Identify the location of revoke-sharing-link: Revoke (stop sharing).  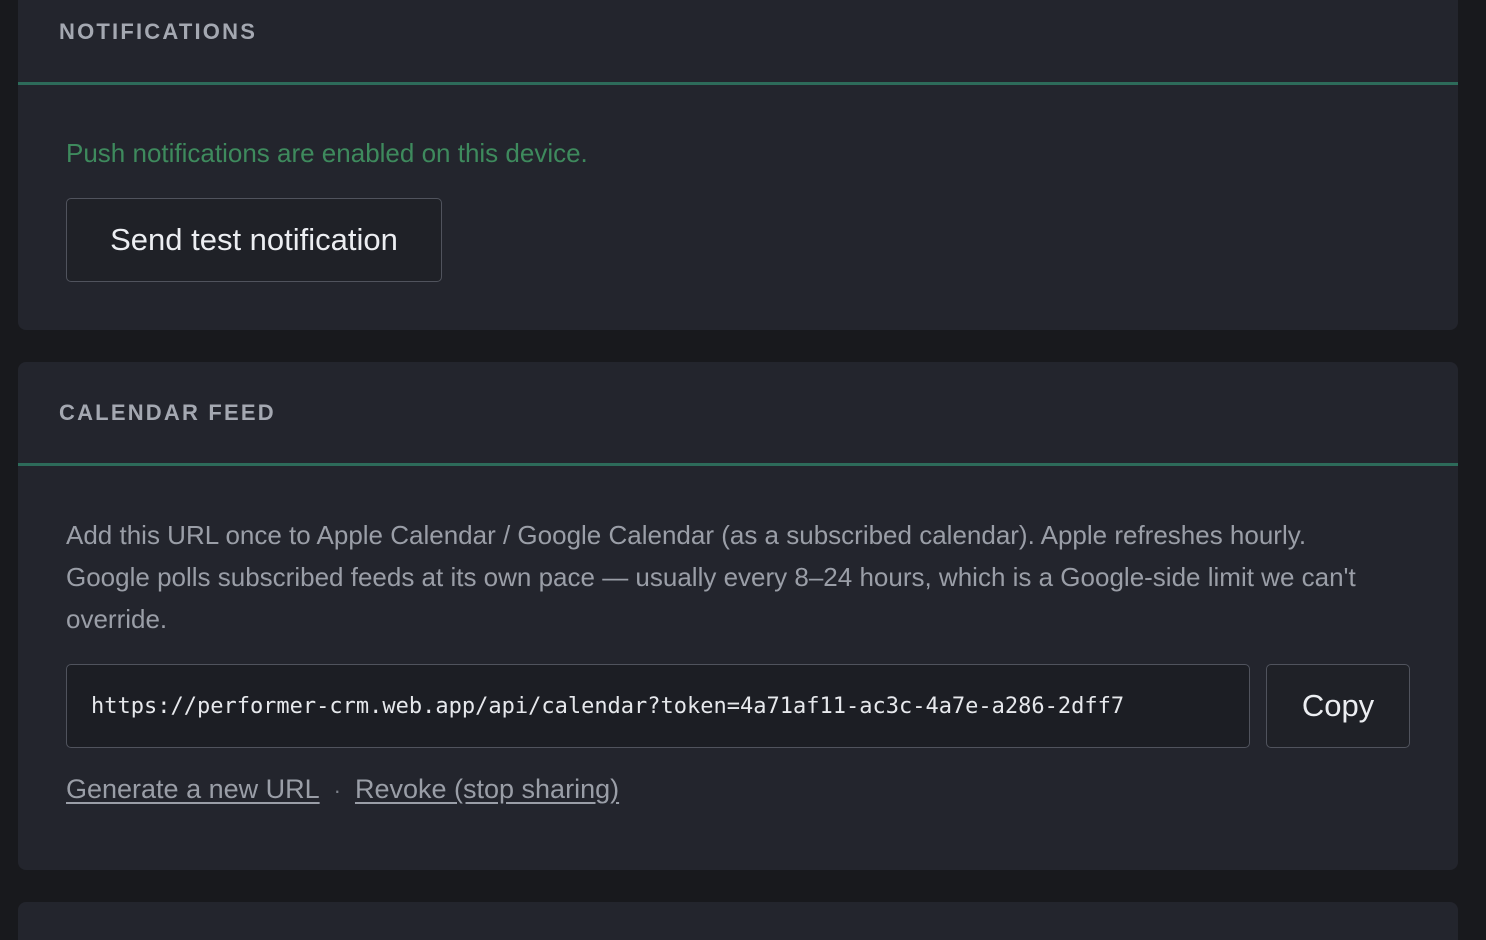
(487, 789).